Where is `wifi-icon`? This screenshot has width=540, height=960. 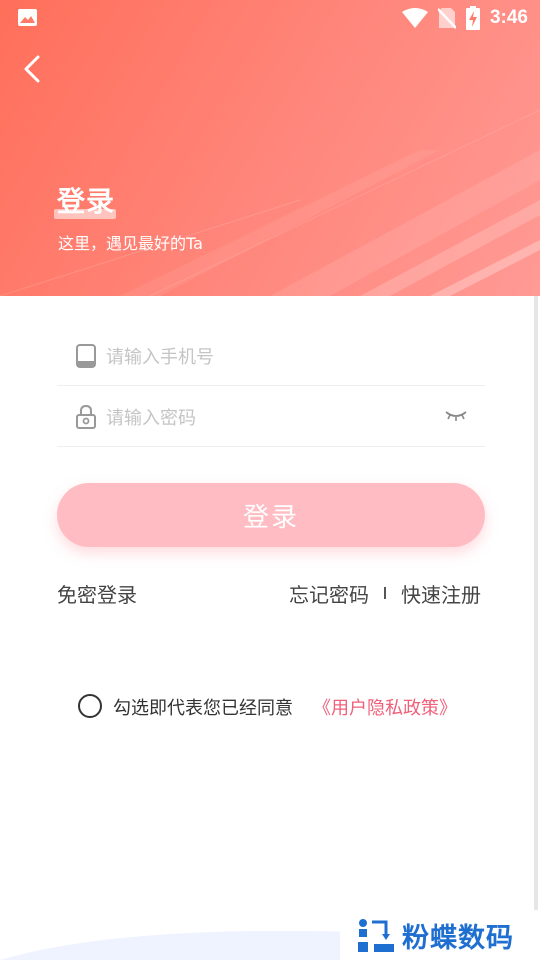
wifi-icon is located at coordinates (414, 18).